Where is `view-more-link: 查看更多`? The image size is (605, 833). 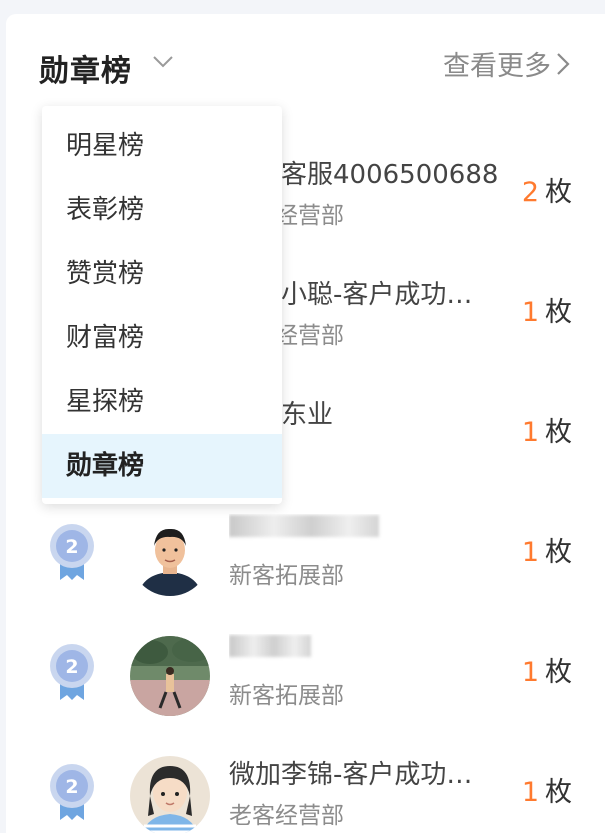
view-more-link: 查看更多 is located at coordinates (507, 63).